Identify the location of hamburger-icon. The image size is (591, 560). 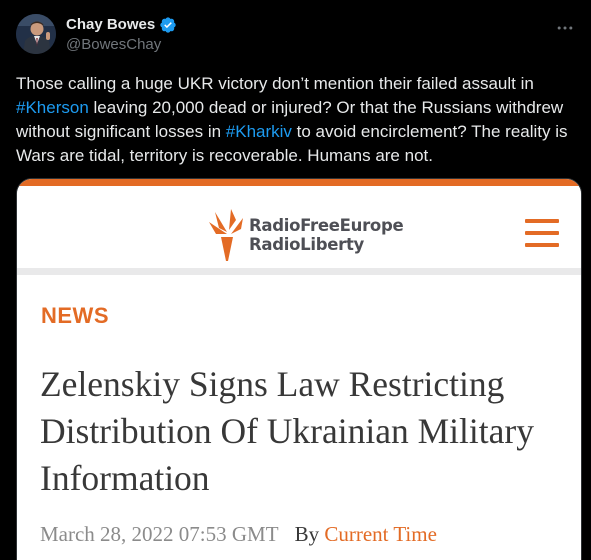
(542, 233).